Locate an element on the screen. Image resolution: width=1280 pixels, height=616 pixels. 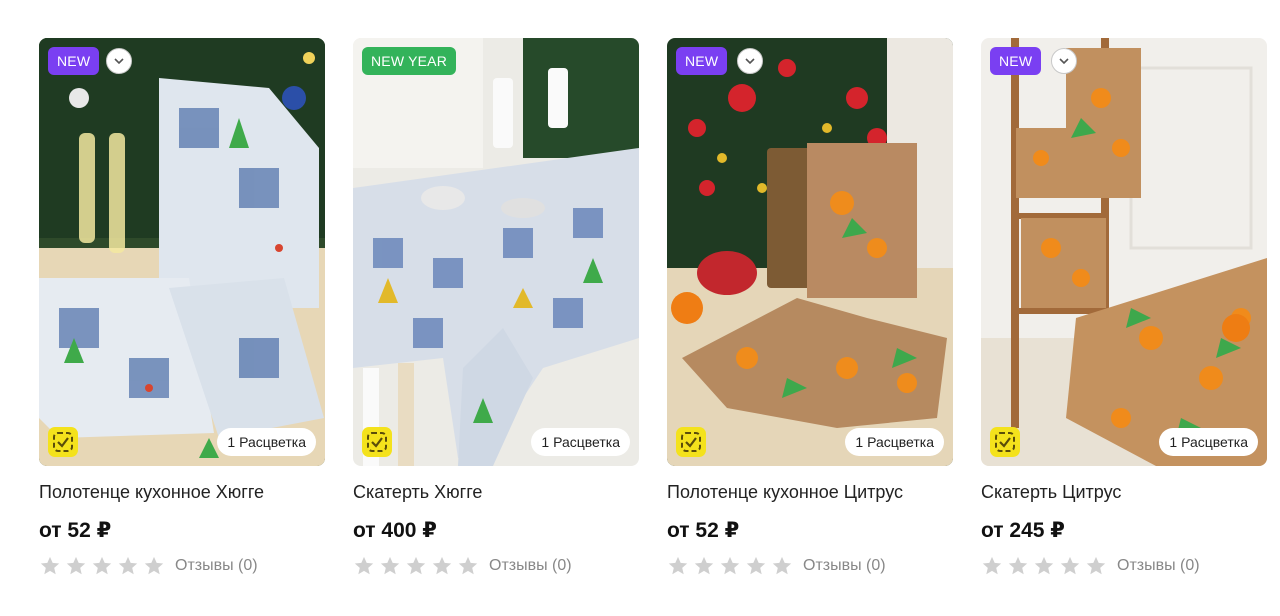
product-title: Скатерть Хюгге is located at coordinates (496, 492).